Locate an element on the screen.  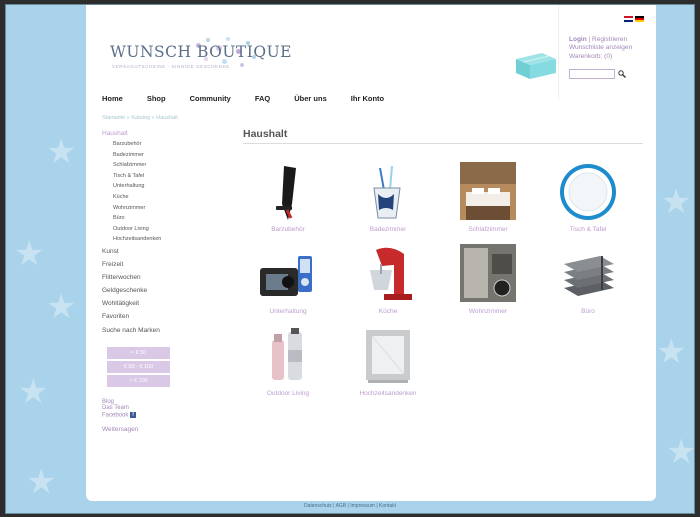
sidebar-sub-barzubehoer: Barzubehör is located at coordinates (142, 144).